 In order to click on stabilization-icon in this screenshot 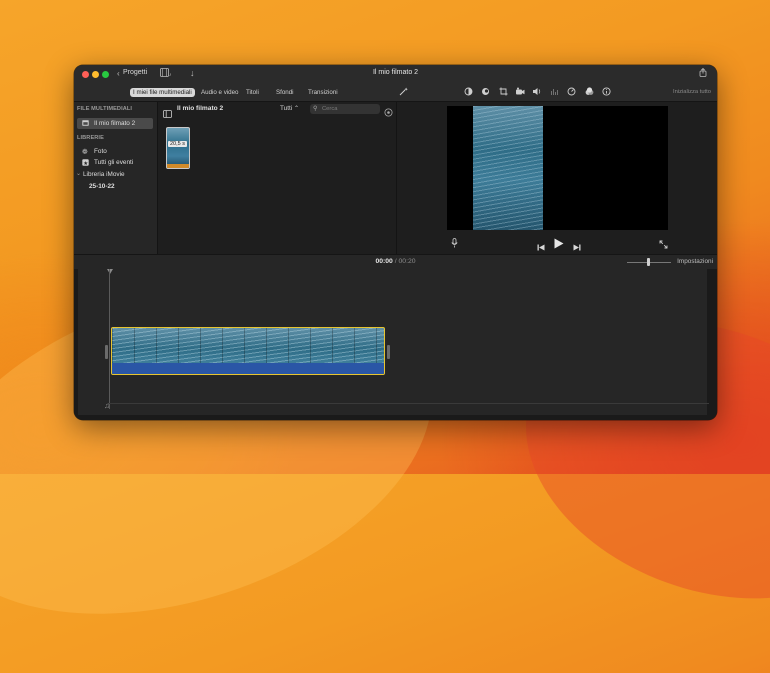, I will do `click(520, 92)`.